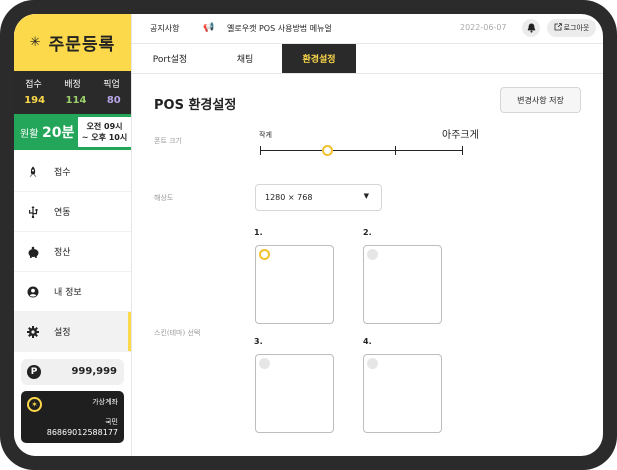 The height and width of the screenshot is (470, 617). What do you see at coordinates (265, 135) in the screenshot?
I see `font-size-min-label: 작게` at bounding box center [265, 135].